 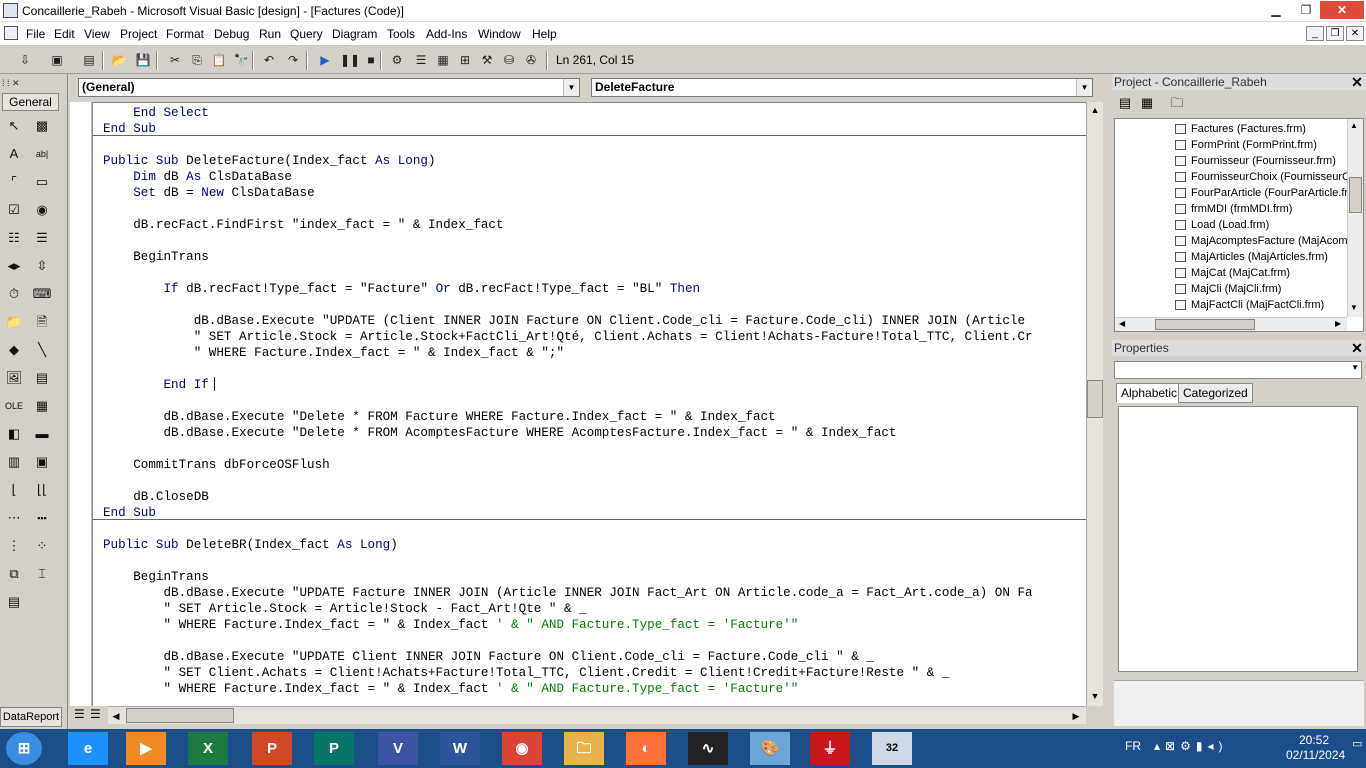 What do you see at coordinates (24, 748) in the screenshot?
I see `start-icon: ⊞` at bounding box center [24, 748].